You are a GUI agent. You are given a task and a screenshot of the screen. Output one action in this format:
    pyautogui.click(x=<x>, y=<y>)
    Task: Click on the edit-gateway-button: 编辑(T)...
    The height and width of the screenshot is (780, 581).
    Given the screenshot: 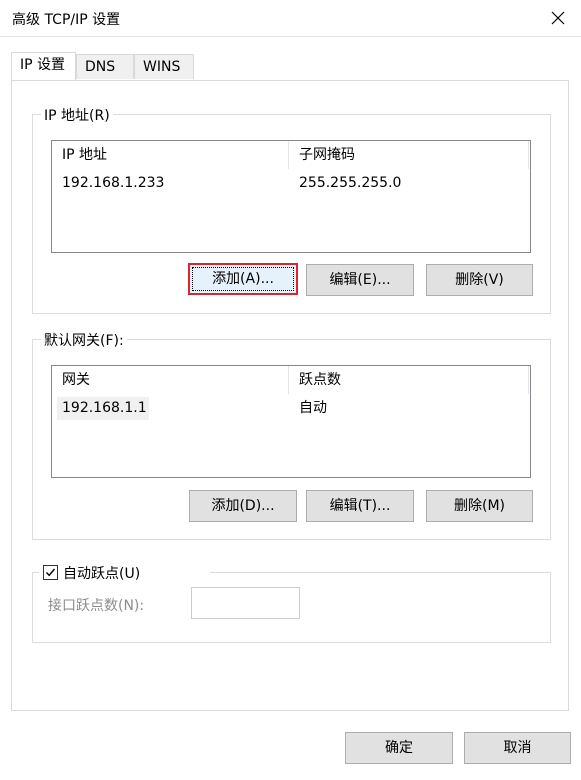 What is the action you would take?
    pyautogui.click(x=360, y=506)
    